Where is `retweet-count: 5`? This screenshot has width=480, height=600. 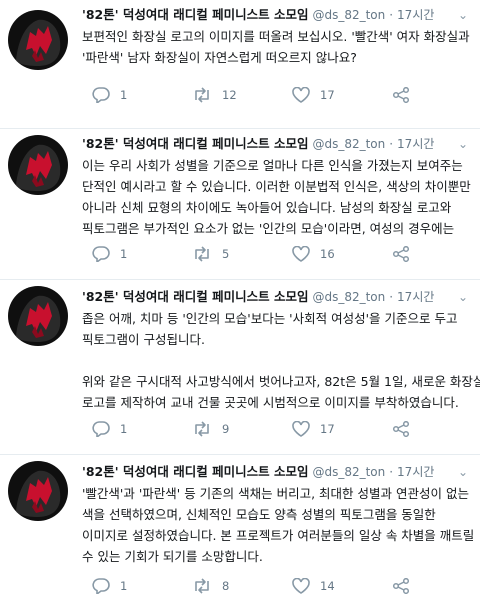 retweet-count: 5 is located at coordinates (226, 254).